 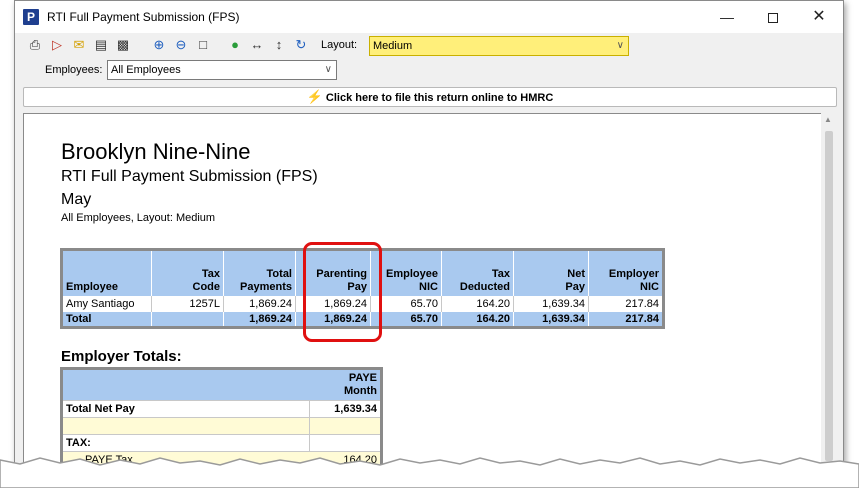 I want to click on scroll-up-icon: ▲, so click(x=828, y=119).